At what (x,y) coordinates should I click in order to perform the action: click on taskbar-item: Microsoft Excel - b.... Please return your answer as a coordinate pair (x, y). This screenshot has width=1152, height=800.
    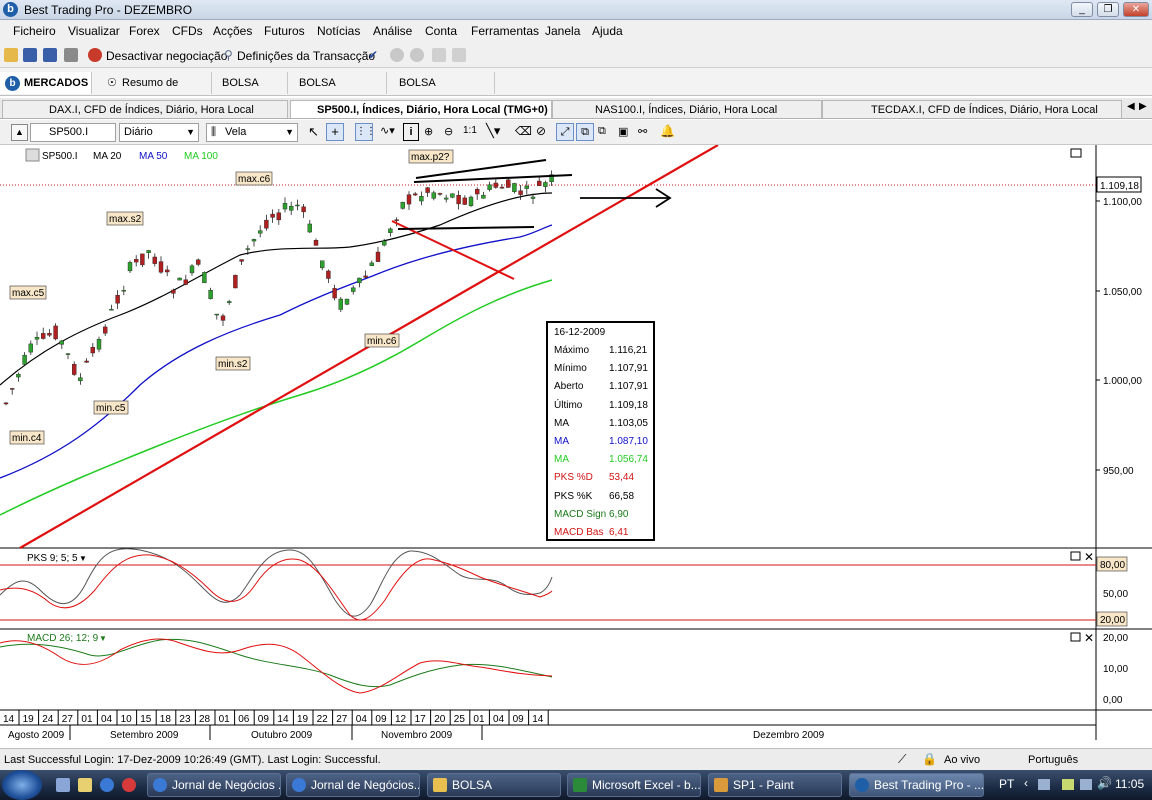
    Looking at the image, I should click on (634, 785).